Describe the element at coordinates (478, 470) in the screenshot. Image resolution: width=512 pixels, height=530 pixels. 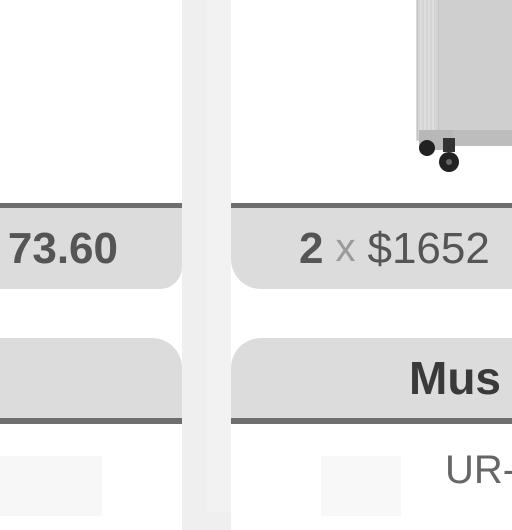
I see `model-text: UR-` at that location.